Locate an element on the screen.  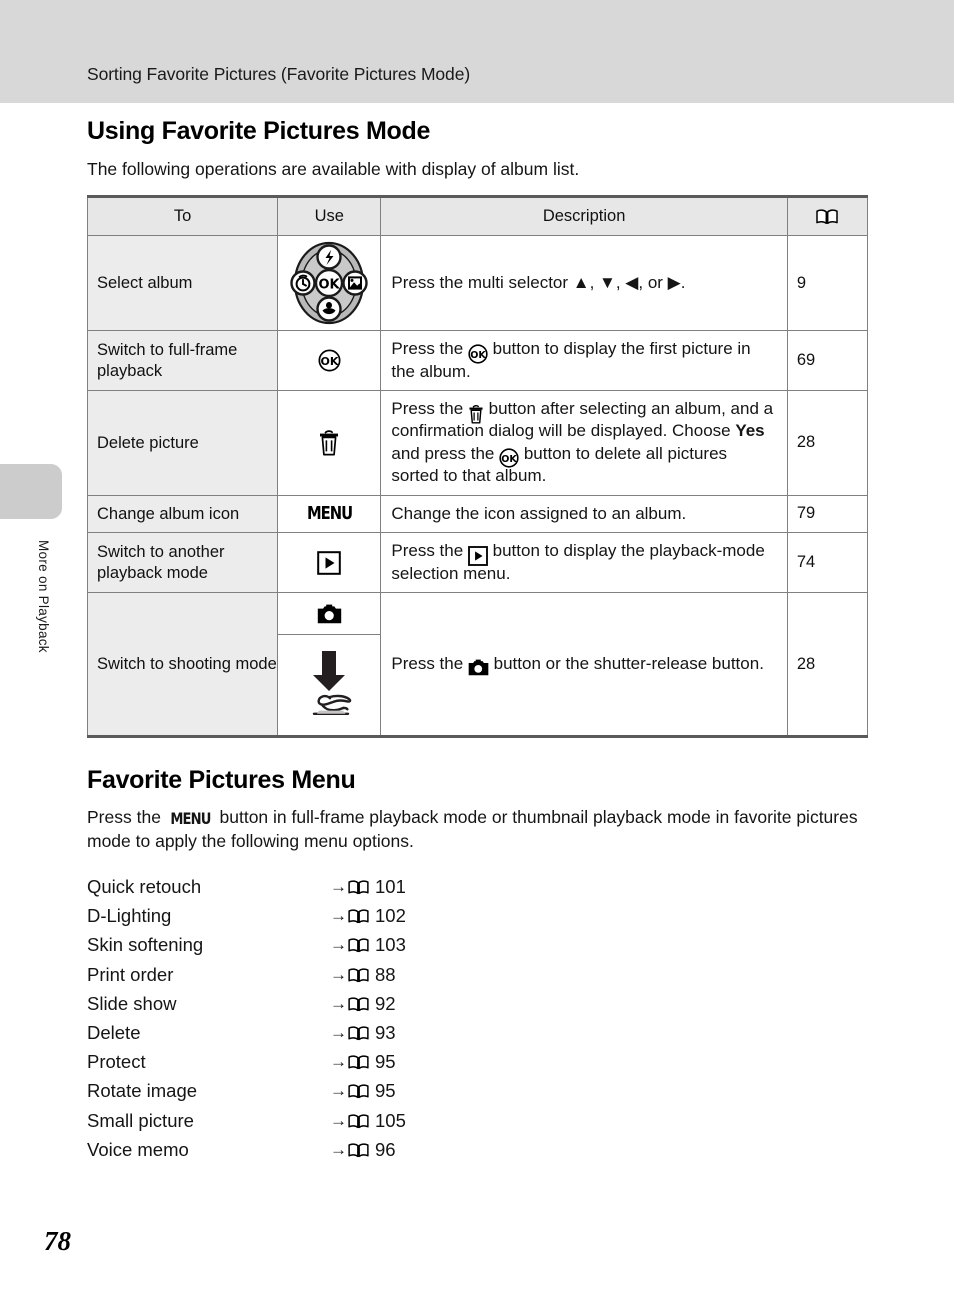
use-split-cell is located at coordinates (329, 664).